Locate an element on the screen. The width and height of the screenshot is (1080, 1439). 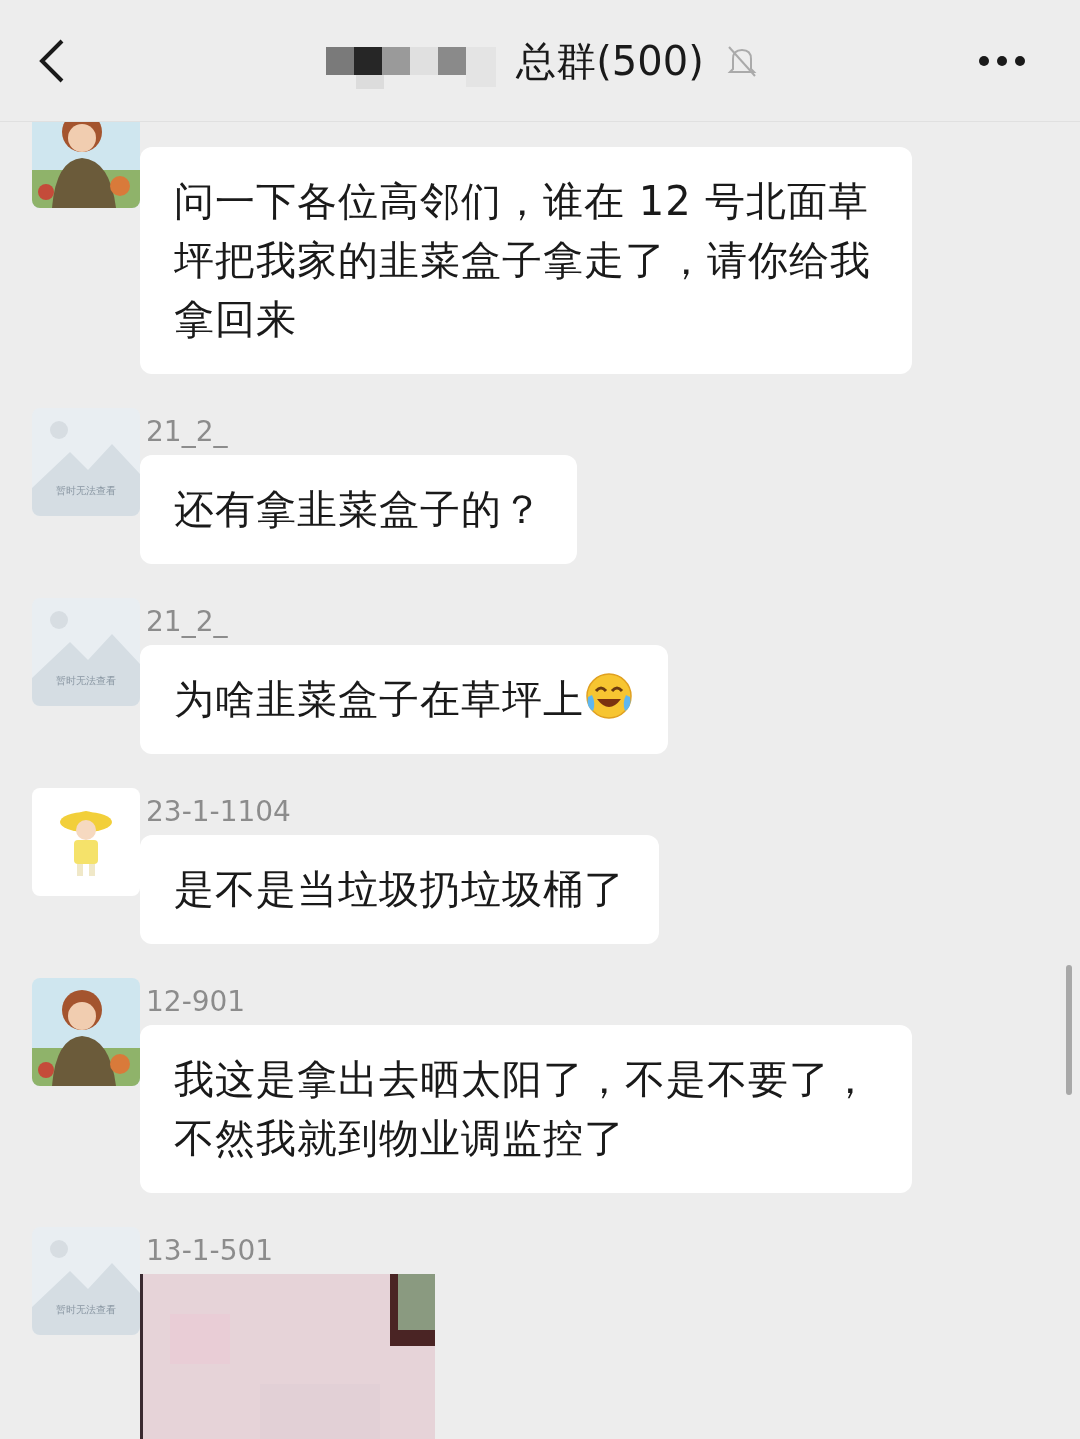
sender-name: 13-1-501 is located at coordinates (210, 1250).